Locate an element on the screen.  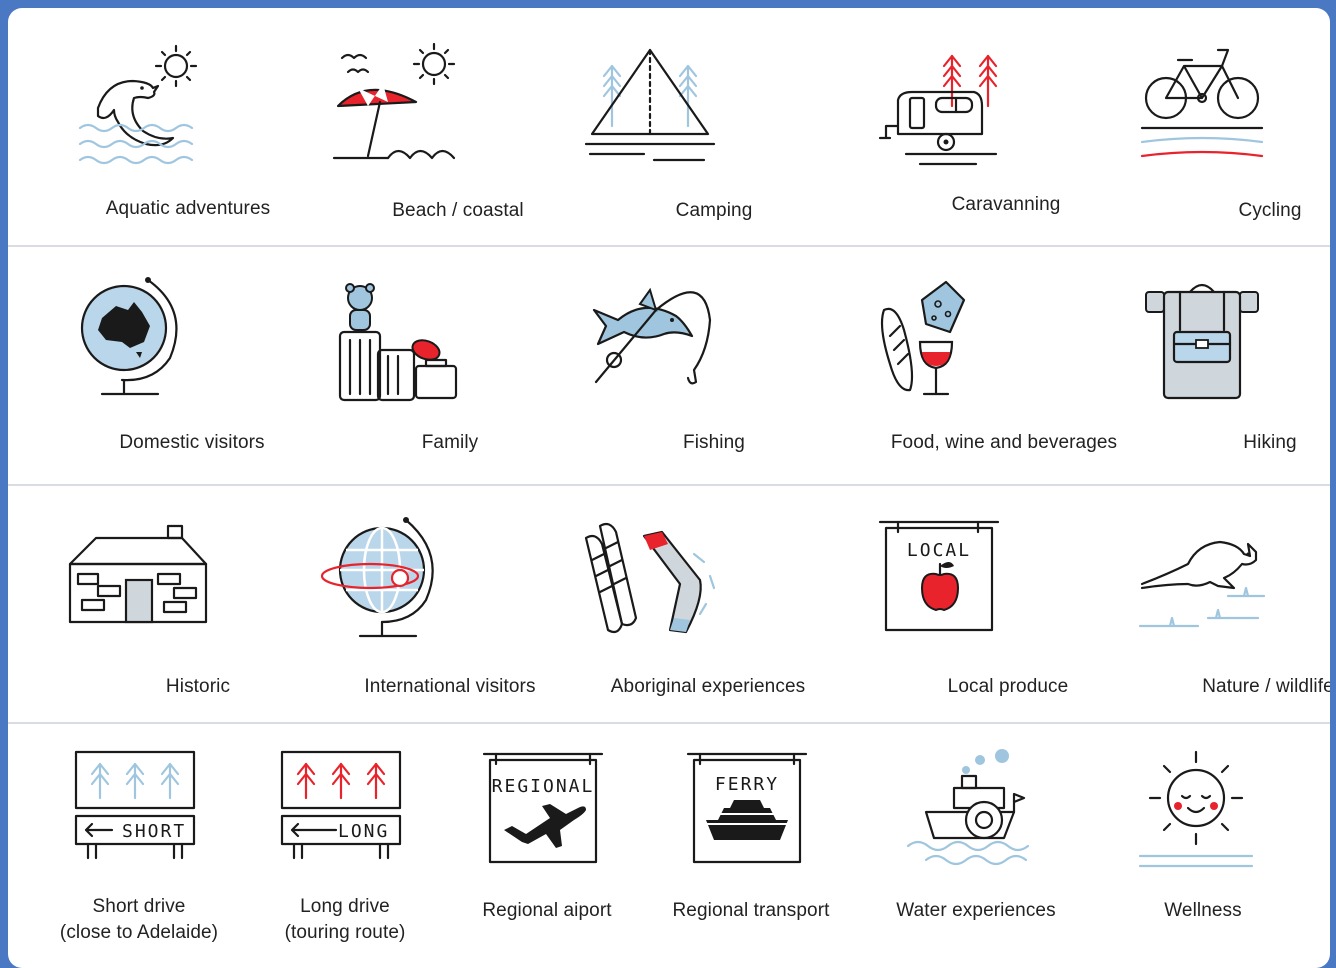
sign-text-short: SHORT is located at coordinates (154, 831).